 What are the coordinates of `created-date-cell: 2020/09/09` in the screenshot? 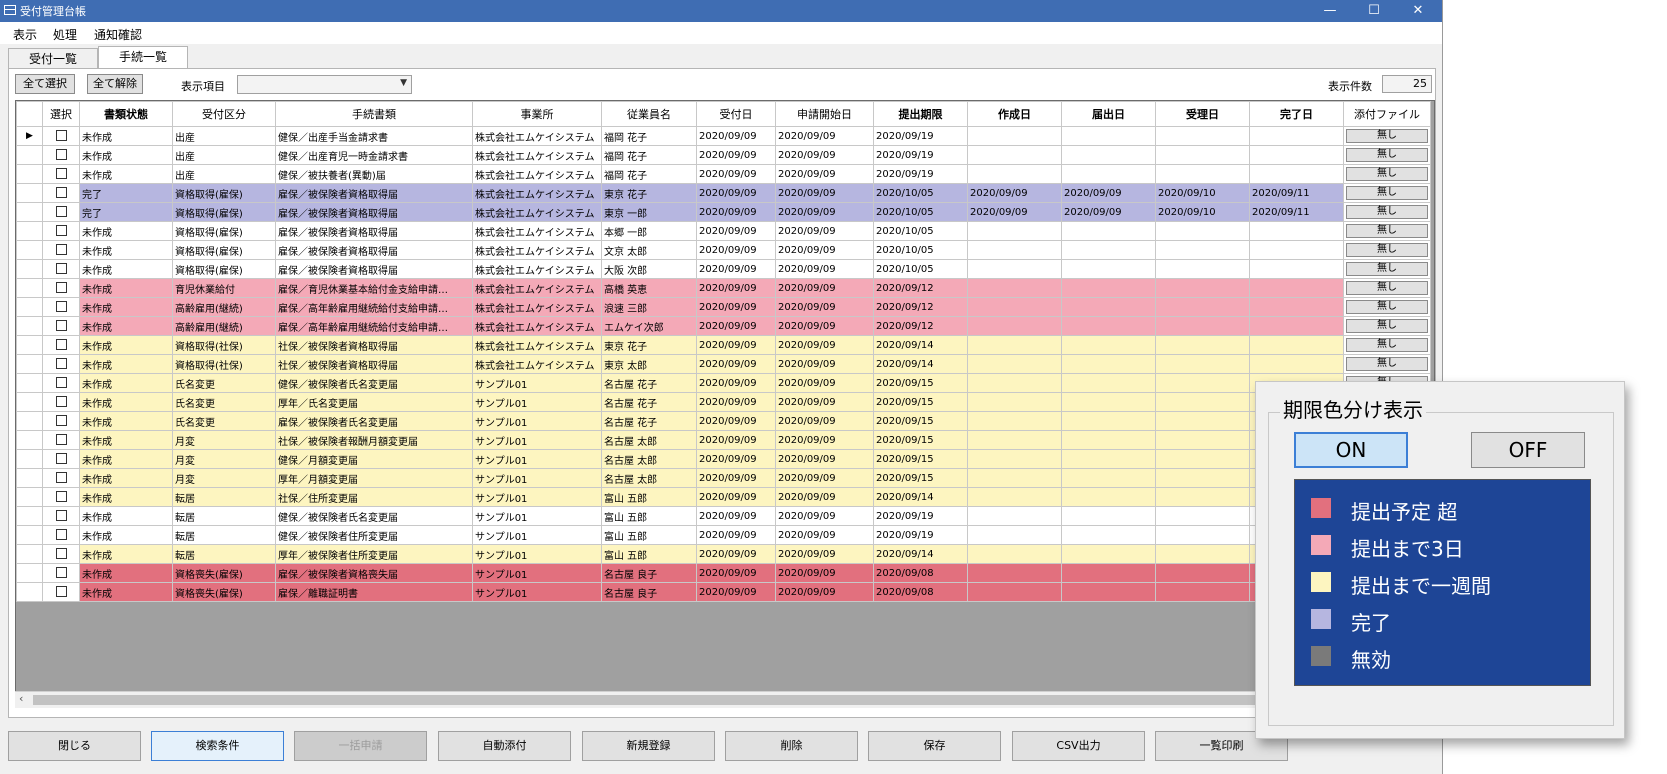 It's located at (1014, 212).